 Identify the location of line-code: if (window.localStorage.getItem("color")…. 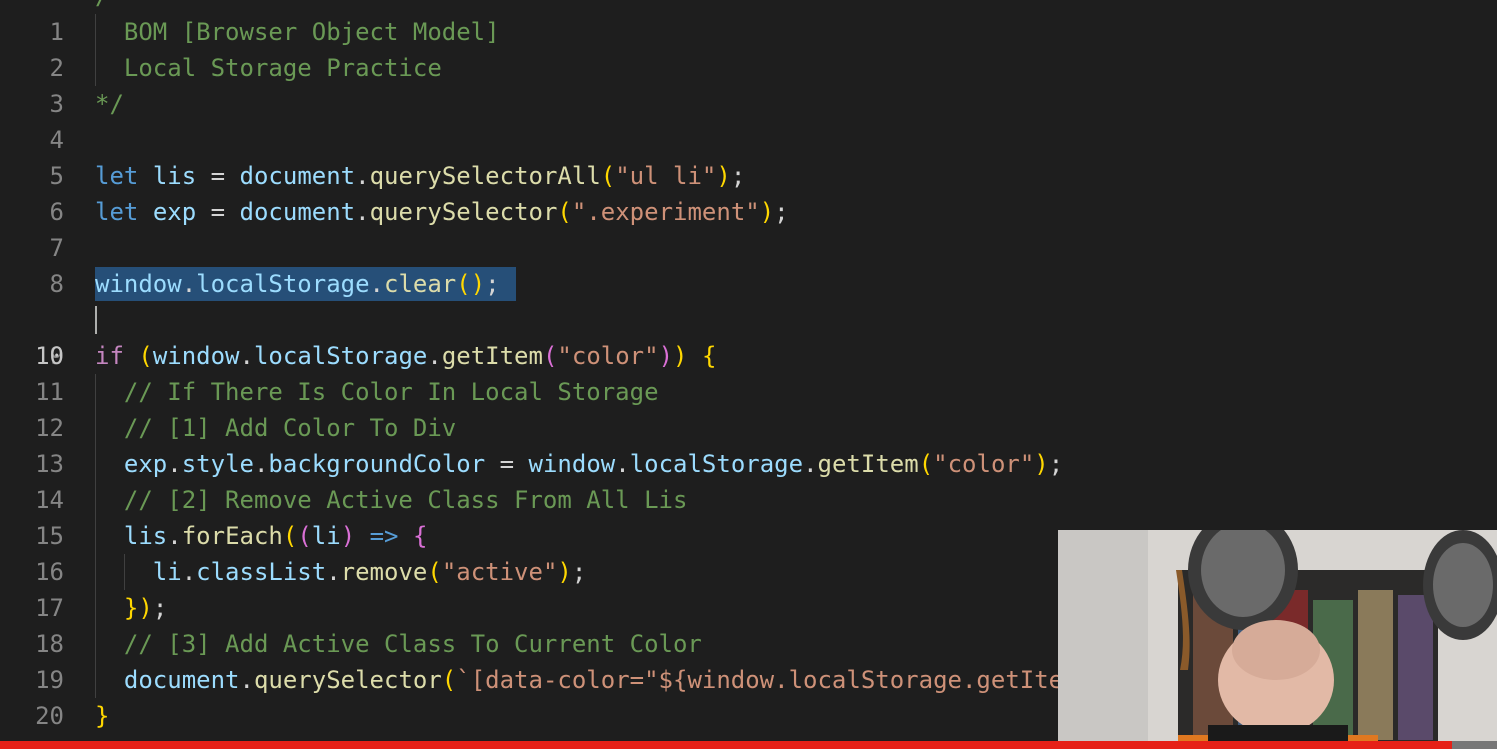
(406, 356).